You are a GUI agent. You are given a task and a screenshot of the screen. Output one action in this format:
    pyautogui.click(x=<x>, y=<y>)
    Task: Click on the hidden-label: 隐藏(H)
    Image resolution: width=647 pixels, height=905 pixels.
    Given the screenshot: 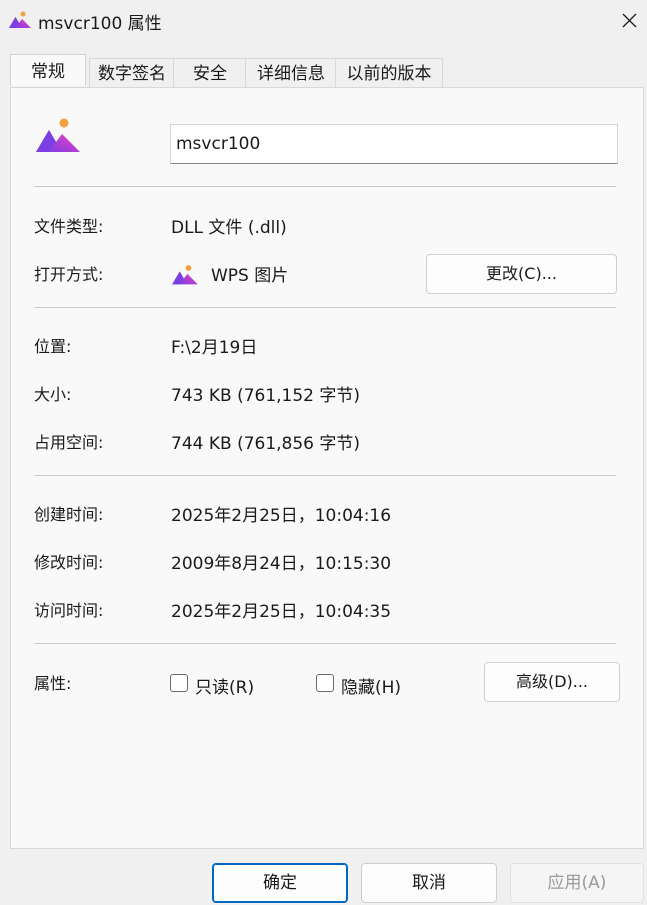 What is the action you would take?
    pyautogui.click(x=371, y=685)
    